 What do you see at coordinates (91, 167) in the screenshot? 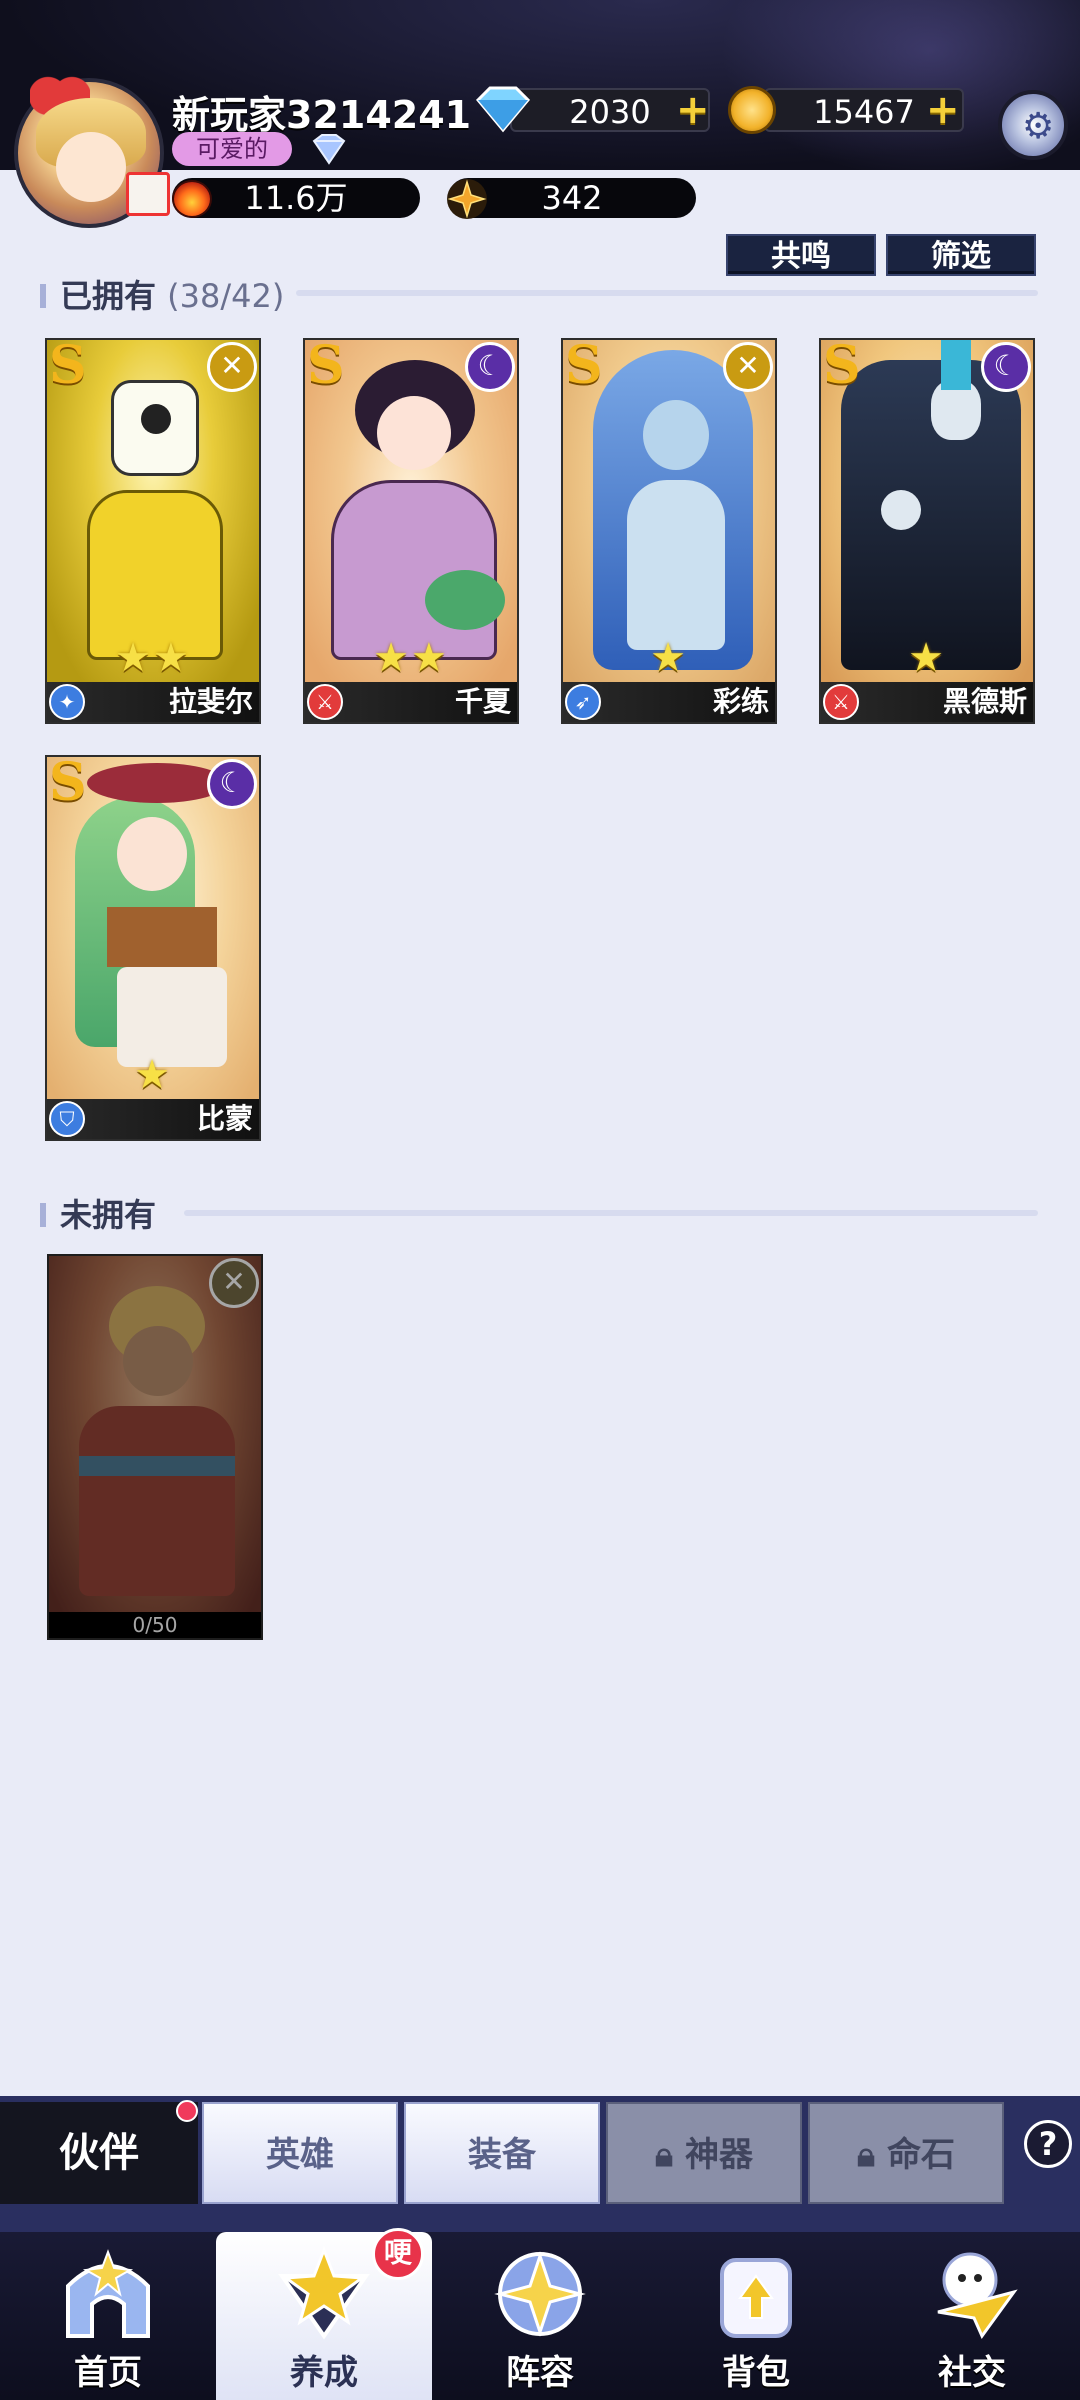
I see `avatar-face` at bounding box center [91, 167].